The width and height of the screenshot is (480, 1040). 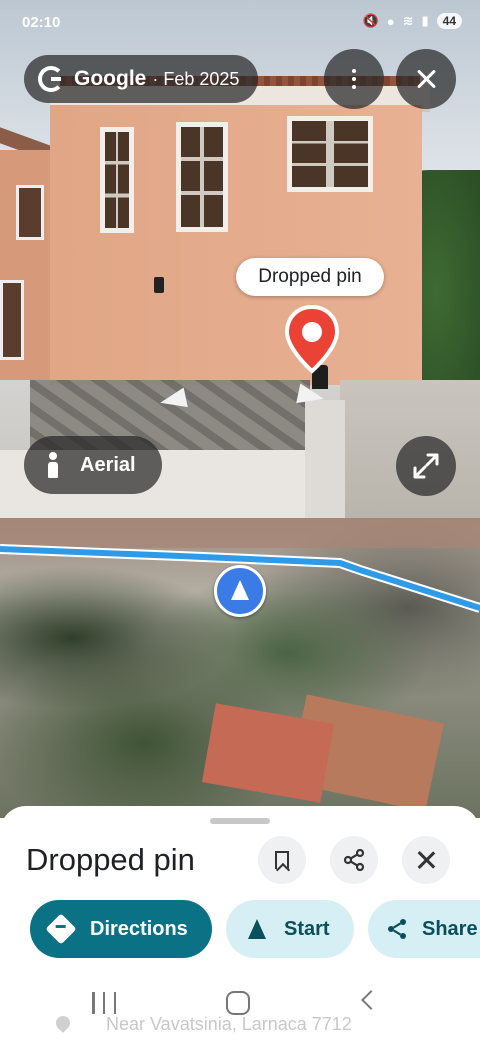 I want to click on share-label: Share, so click(x=450, y=928).